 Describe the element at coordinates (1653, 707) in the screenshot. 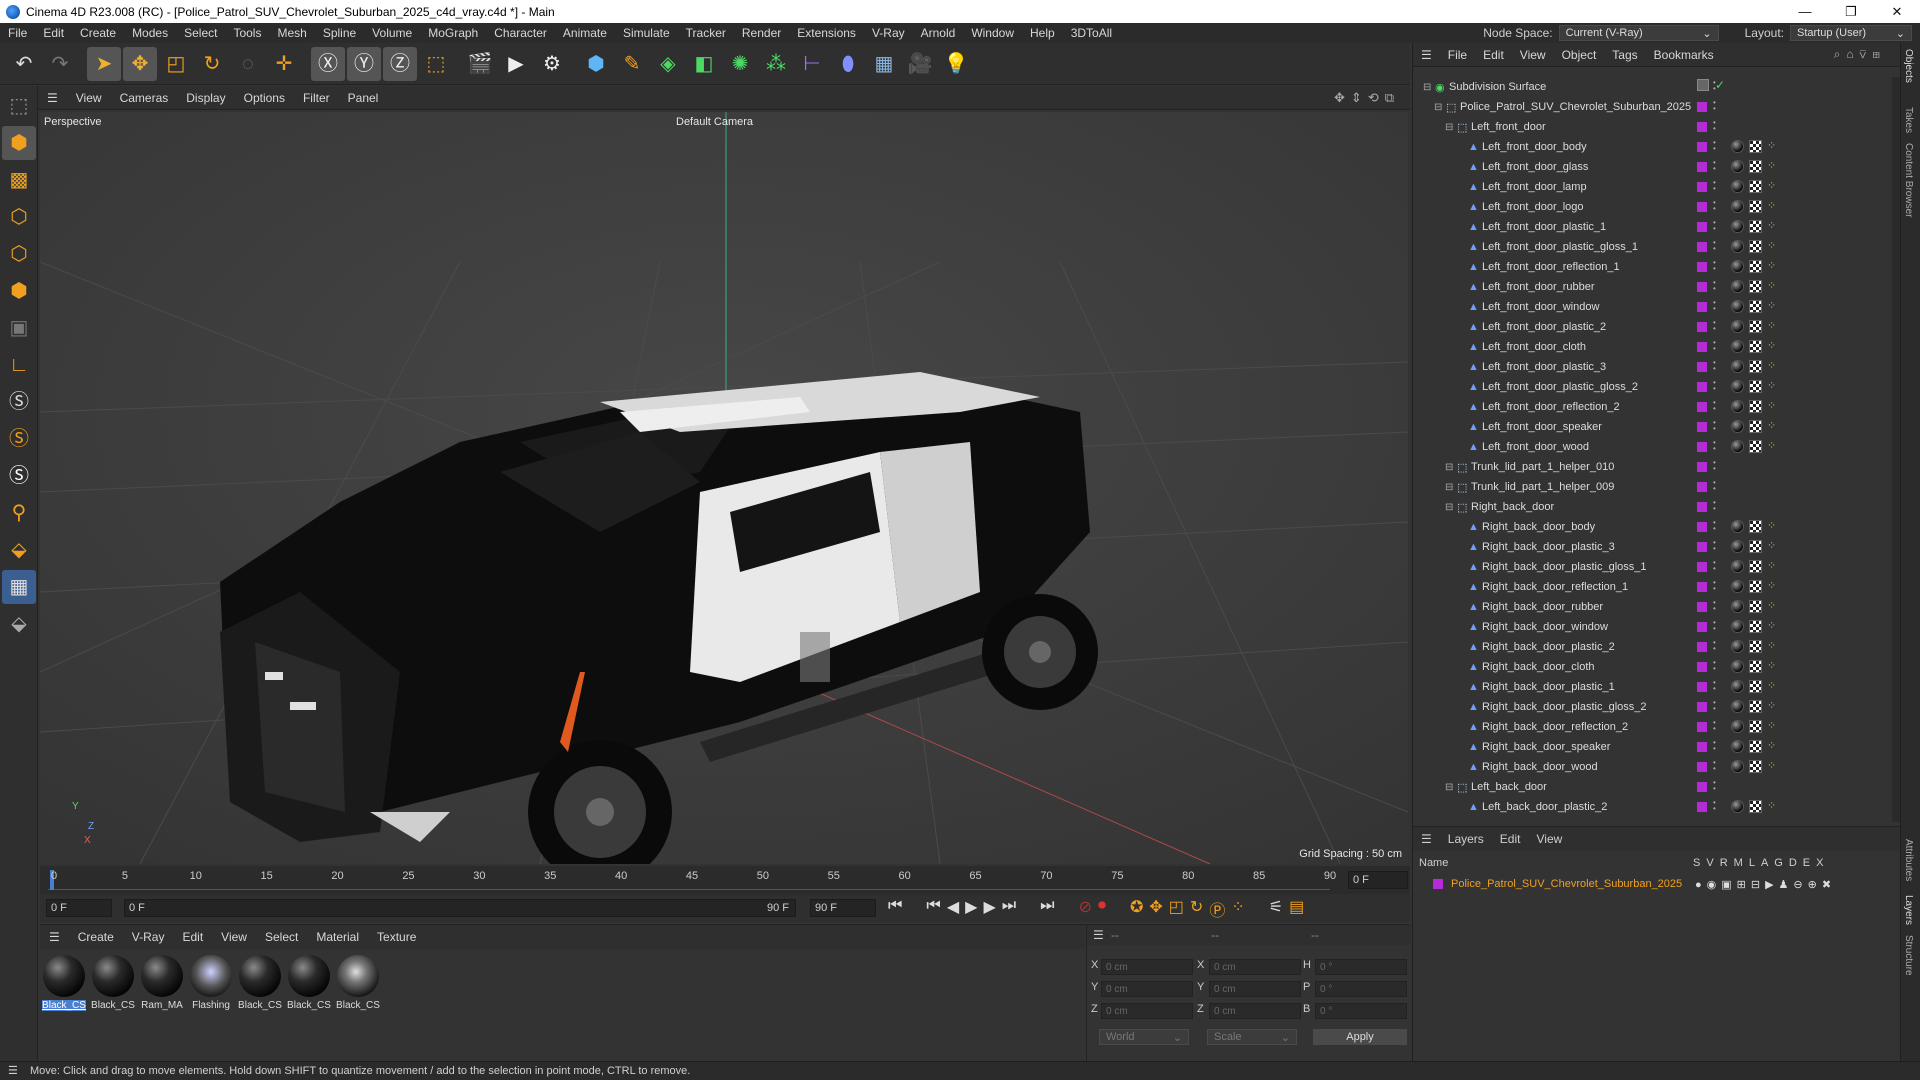

I see `object-row: ▲ Right_back_door_plastic_gloss_2 • • ⁘` at that location.